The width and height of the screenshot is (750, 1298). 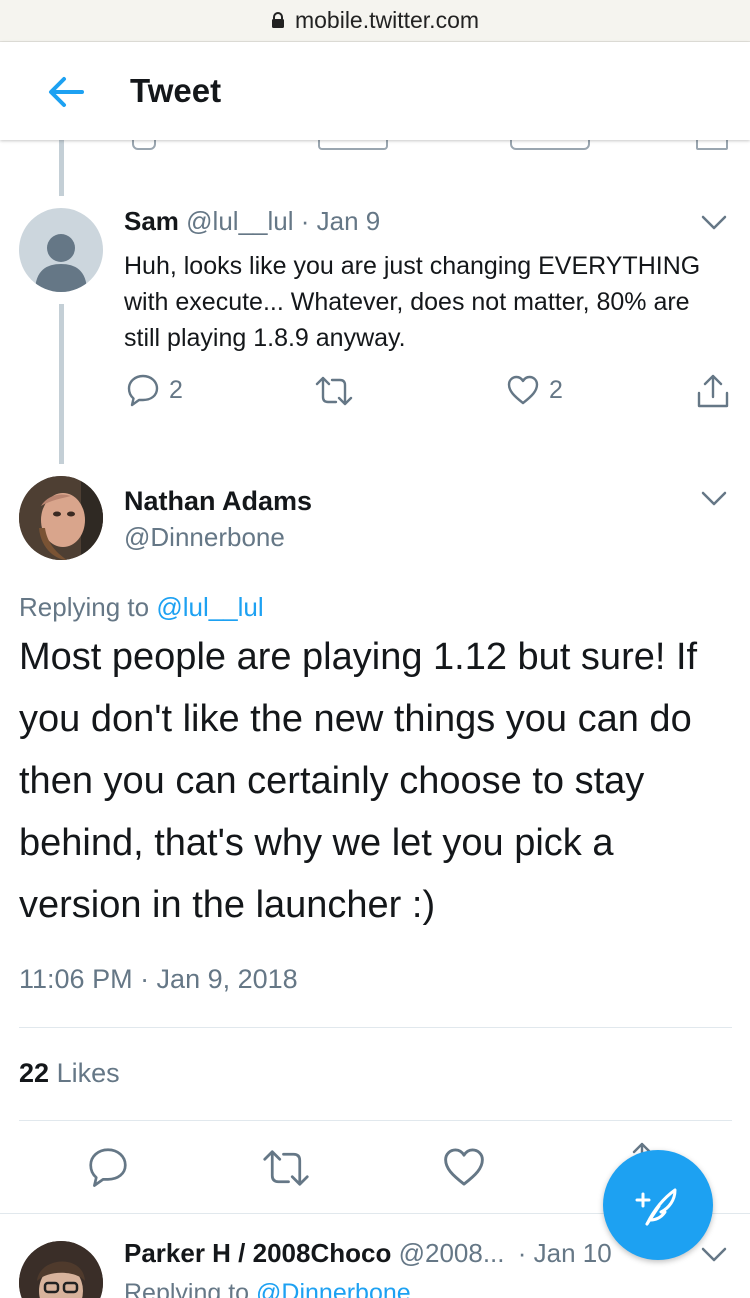 I want to click on replying-to: Replying to @Dinnerbone, so click(x=267, y=1288).